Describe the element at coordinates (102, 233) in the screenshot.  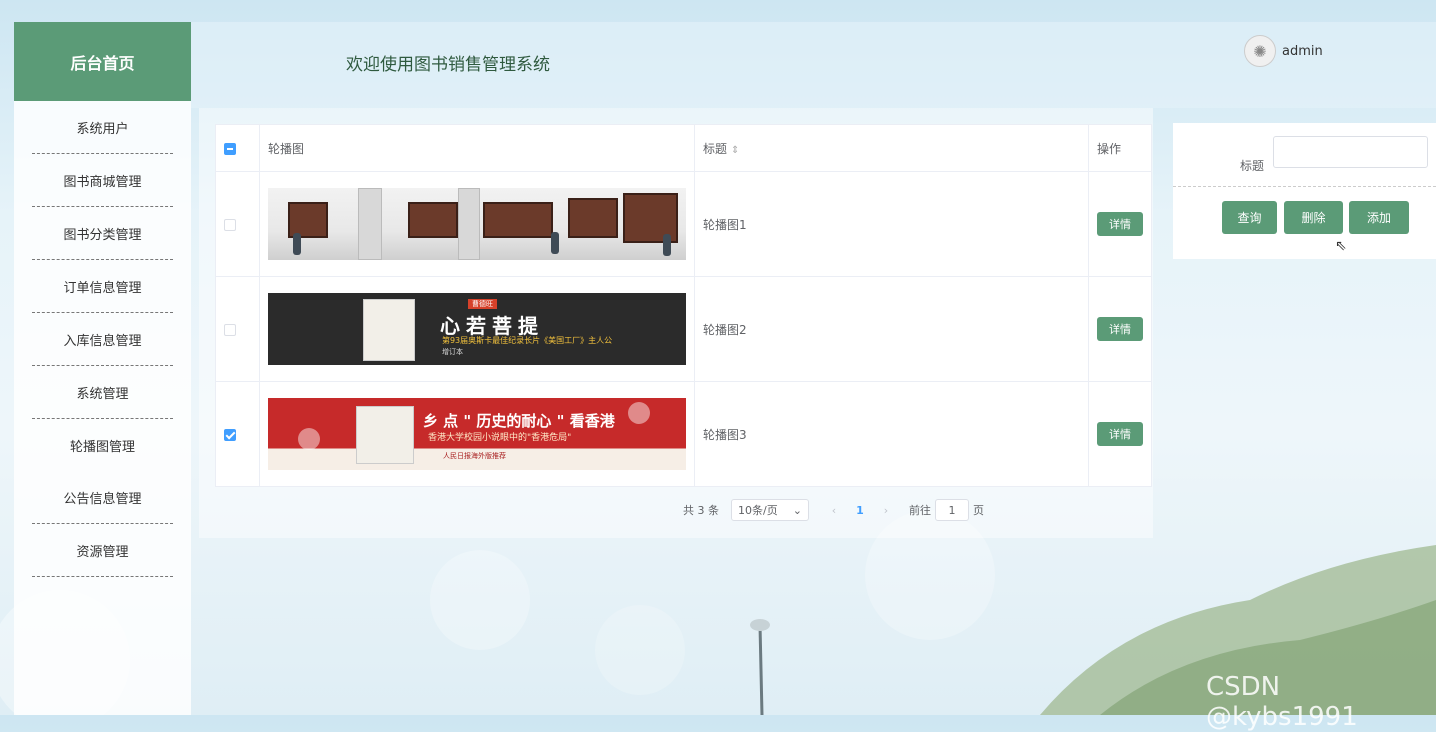
I see `sidebar-item-book-category: 图书分类管理` at that location.